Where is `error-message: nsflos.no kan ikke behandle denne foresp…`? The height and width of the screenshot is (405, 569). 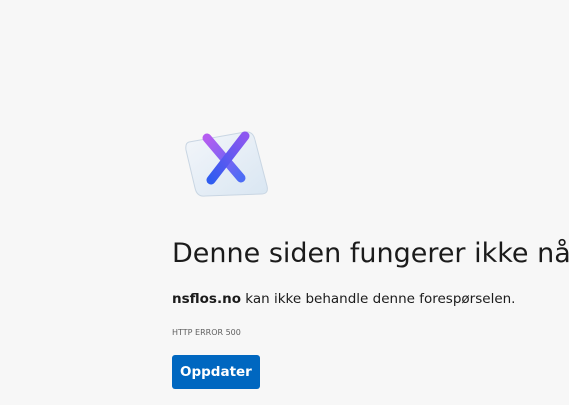
error-message: nsflos.no kan ikke behandle denne foresp… is located at coordinates (343, 299).